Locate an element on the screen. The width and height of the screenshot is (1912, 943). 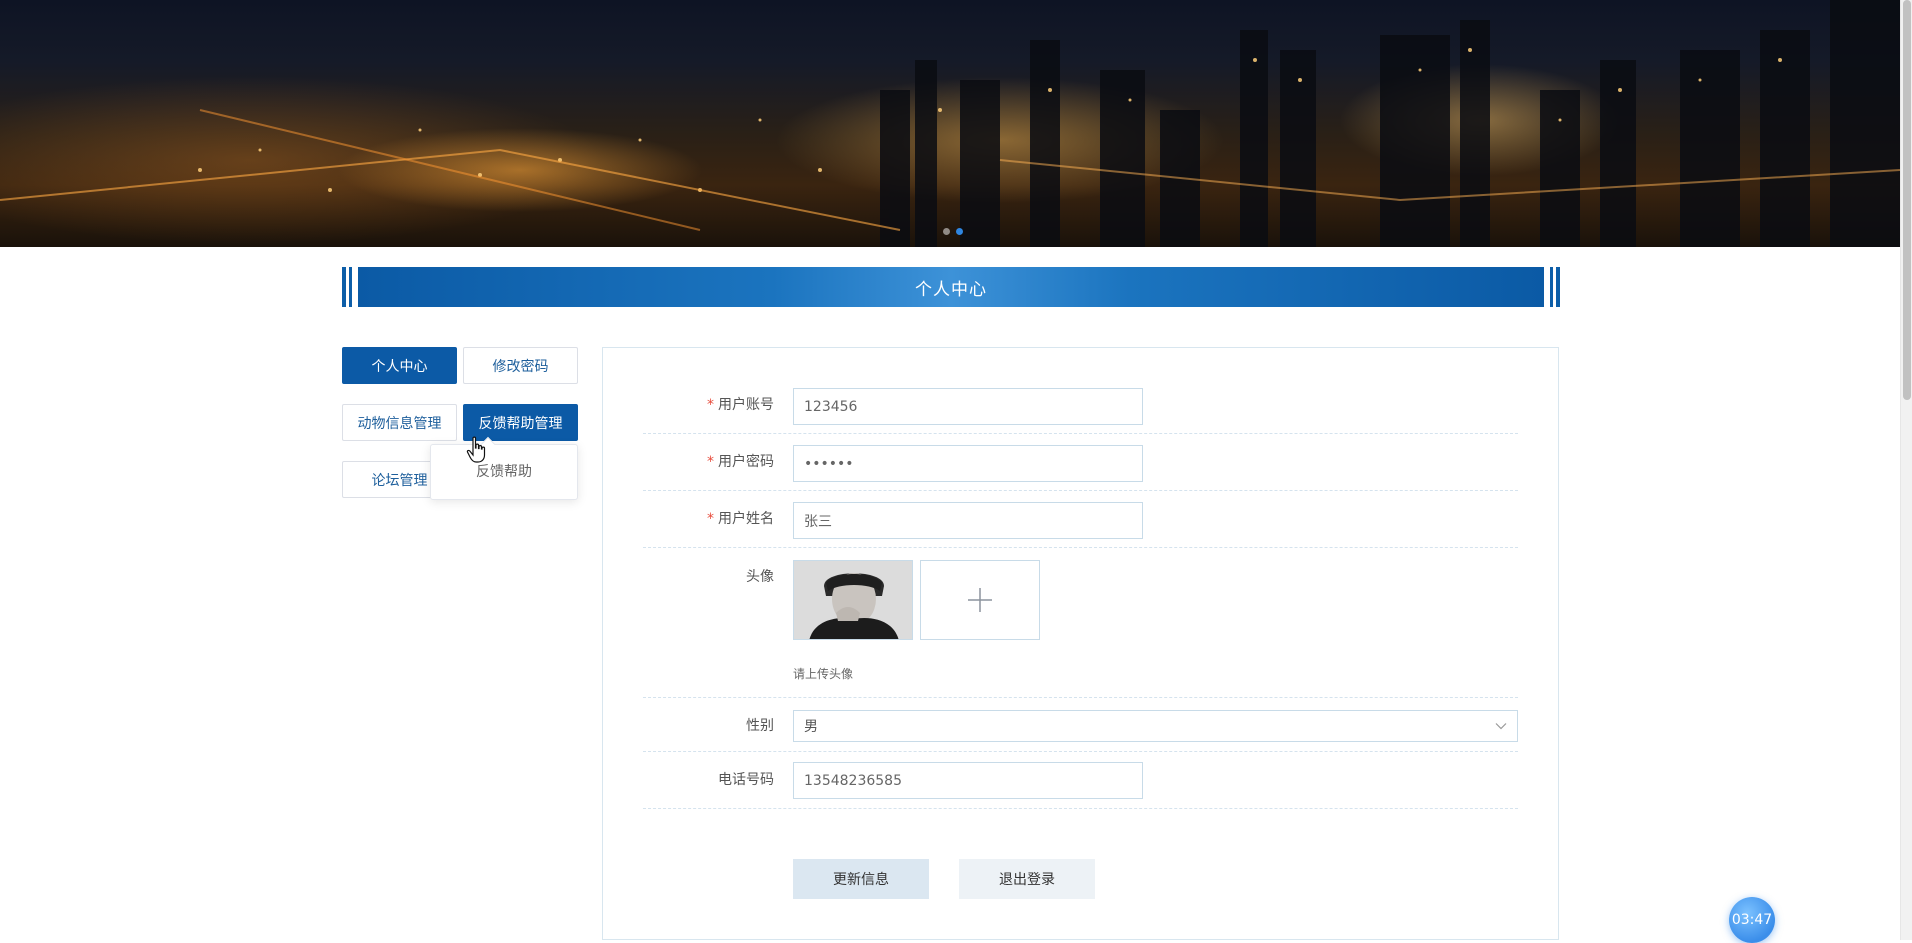
page-title: 个人中心 is located at coordinates (951, 287).